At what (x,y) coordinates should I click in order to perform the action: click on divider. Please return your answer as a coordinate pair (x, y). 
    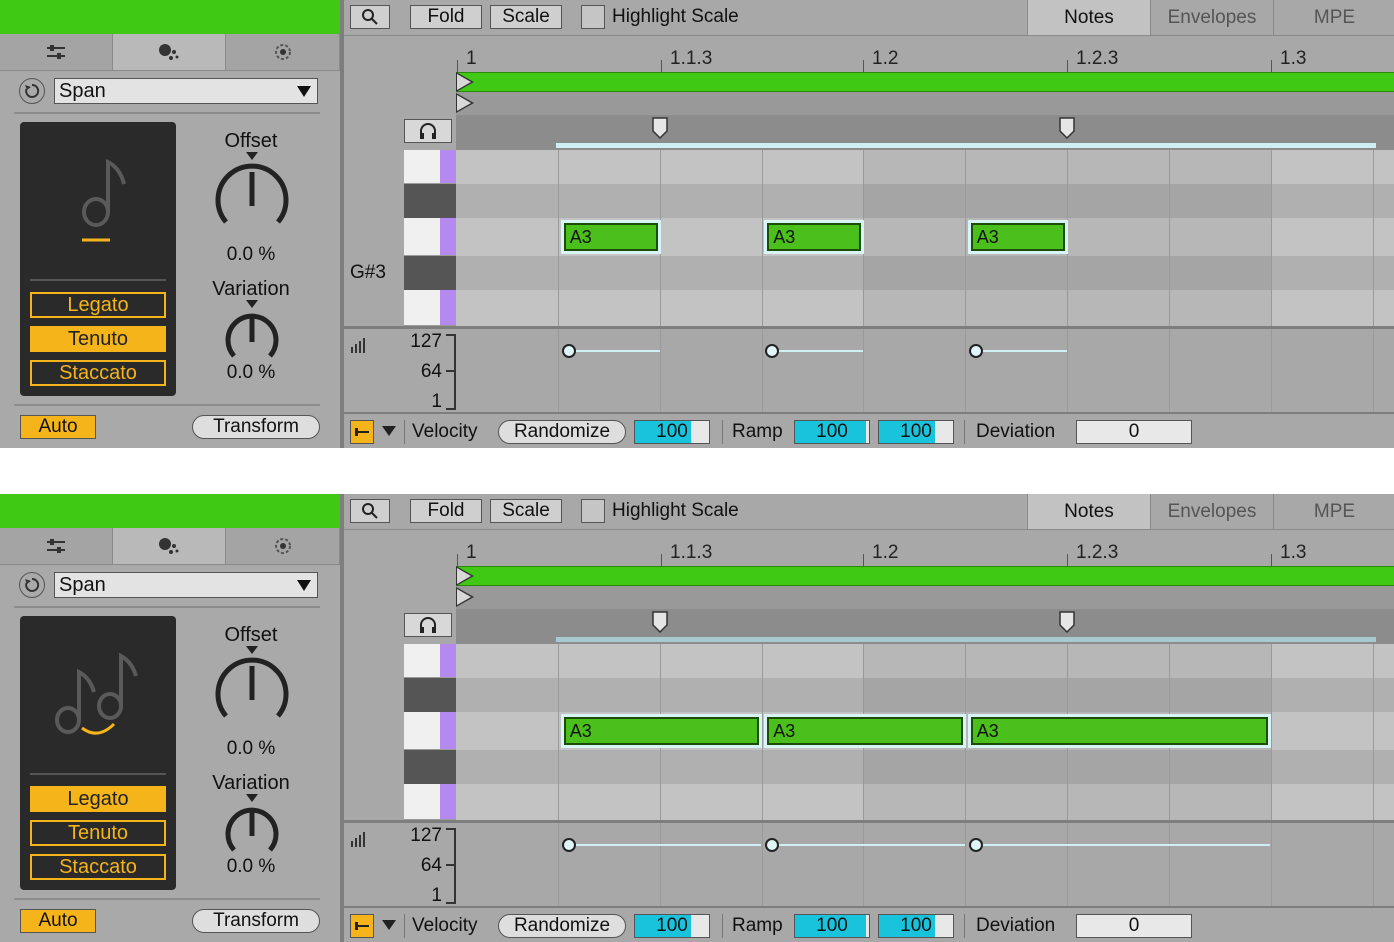
    Looking at the image, I should click on (98, 774).